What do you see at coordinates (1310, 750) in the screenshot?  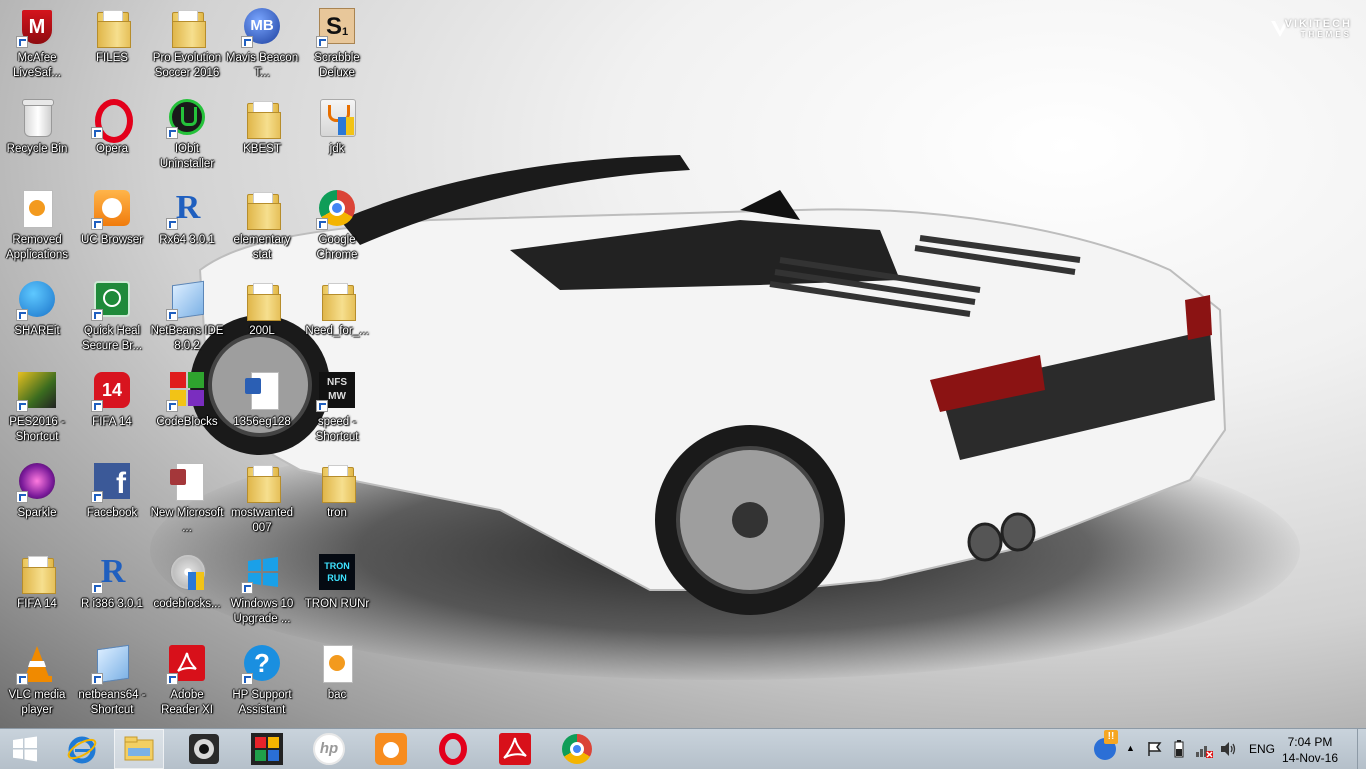 I see `tray-clock: 7:04 PM 14-Nov-16` at bounding box center [1310, 750].